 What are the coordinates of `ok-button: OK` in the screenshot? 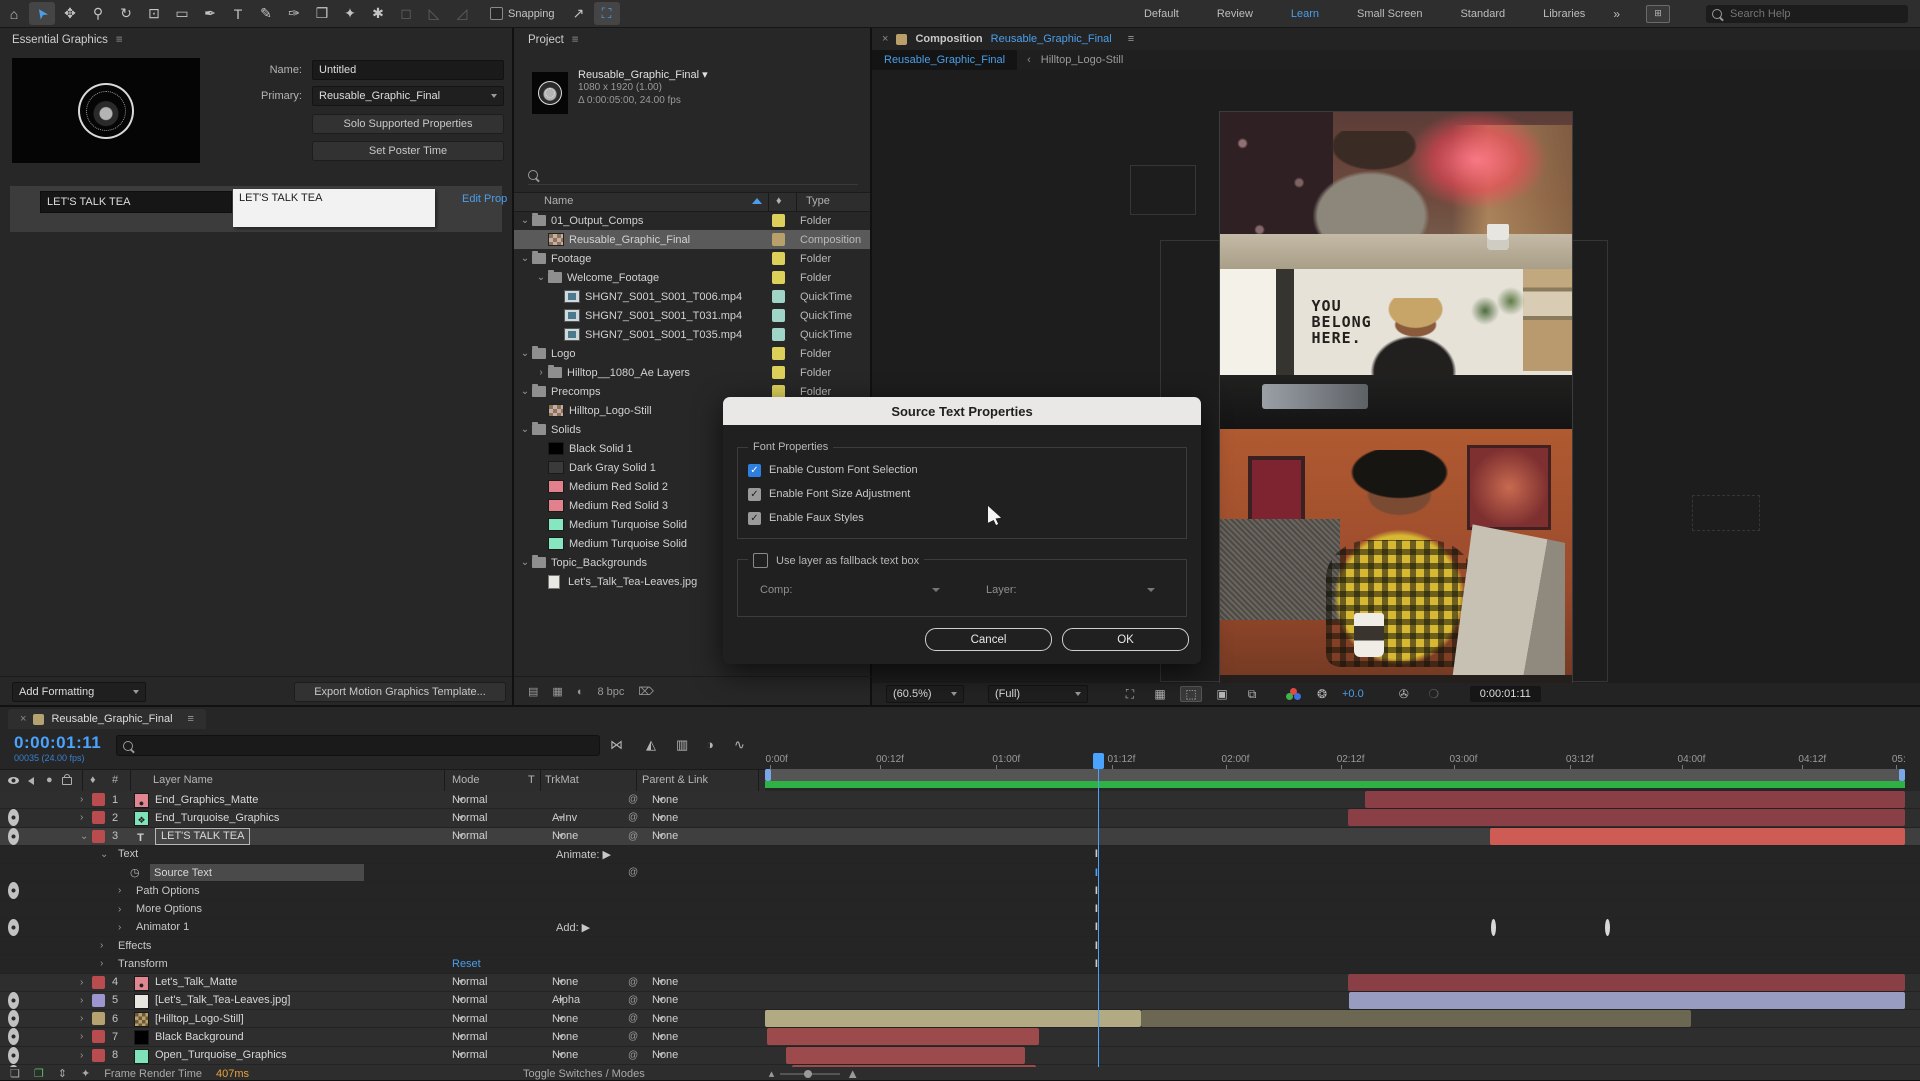 It's located at (1125, 639).